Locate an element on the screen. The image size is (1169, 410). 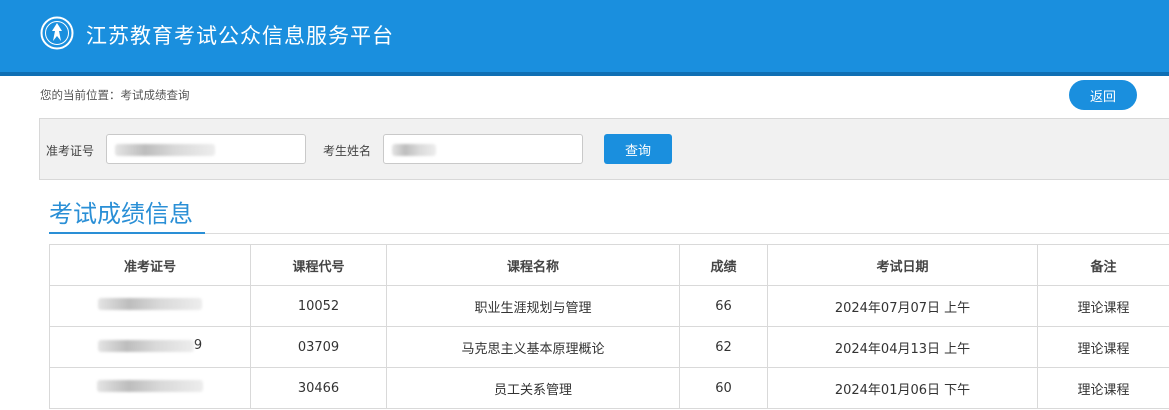
section-divider is located at coordinates (687, 233).